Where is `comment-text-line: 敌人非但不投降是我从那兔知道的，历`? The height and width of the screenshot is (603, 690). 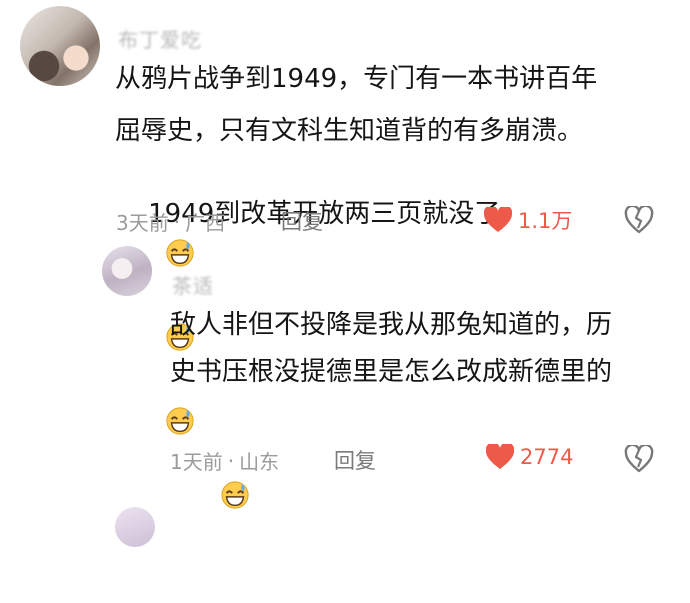 comment-text-line: 敌人非但不投降是我从那兔知道的，历 is located at coordinates (391, 325).